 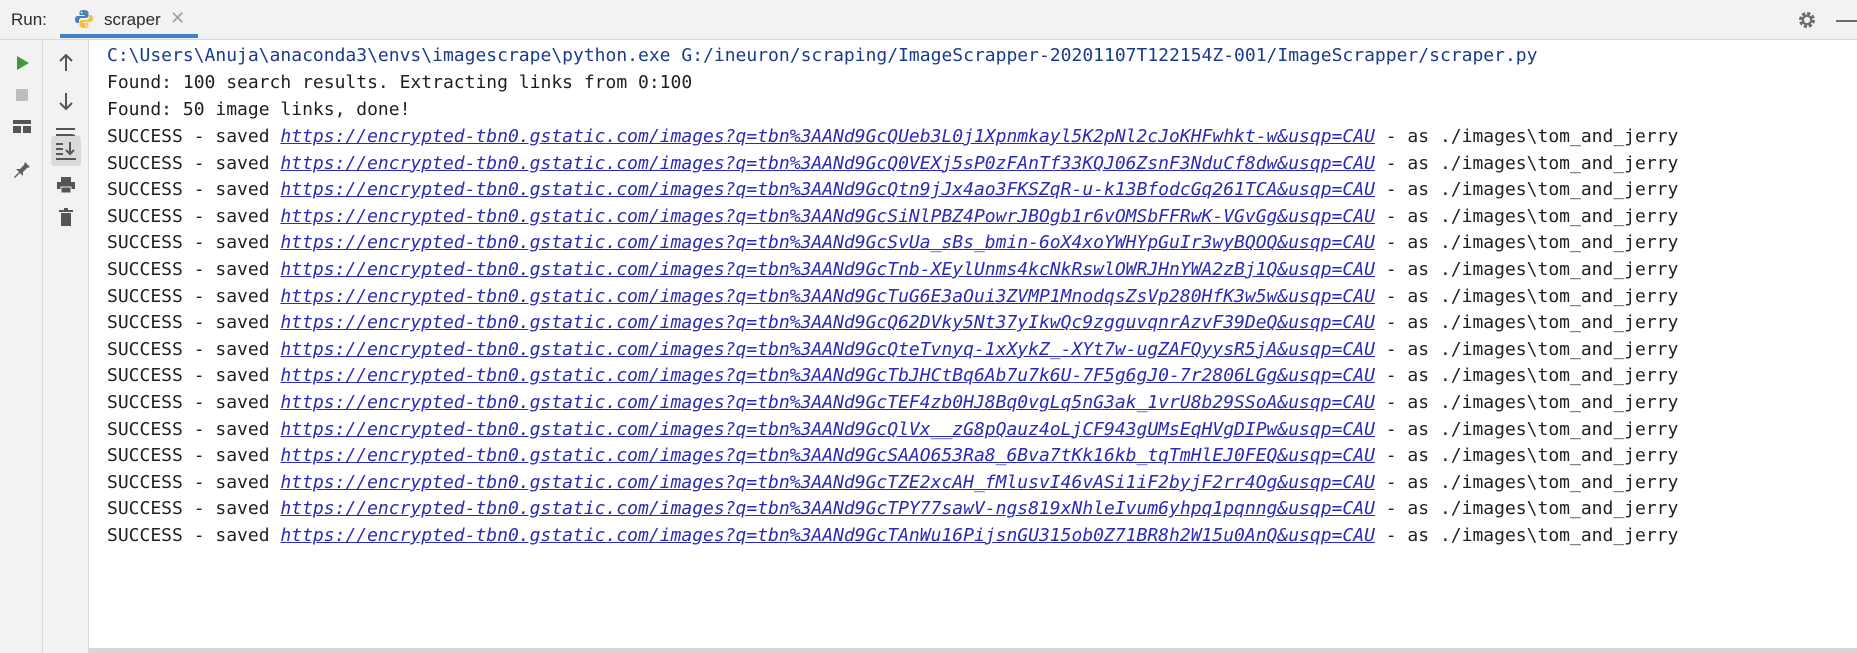 What do you see at coordinates (1846, 21) in the screenshot?
I see `minimize-icon` at bounding box center [1846, 21].